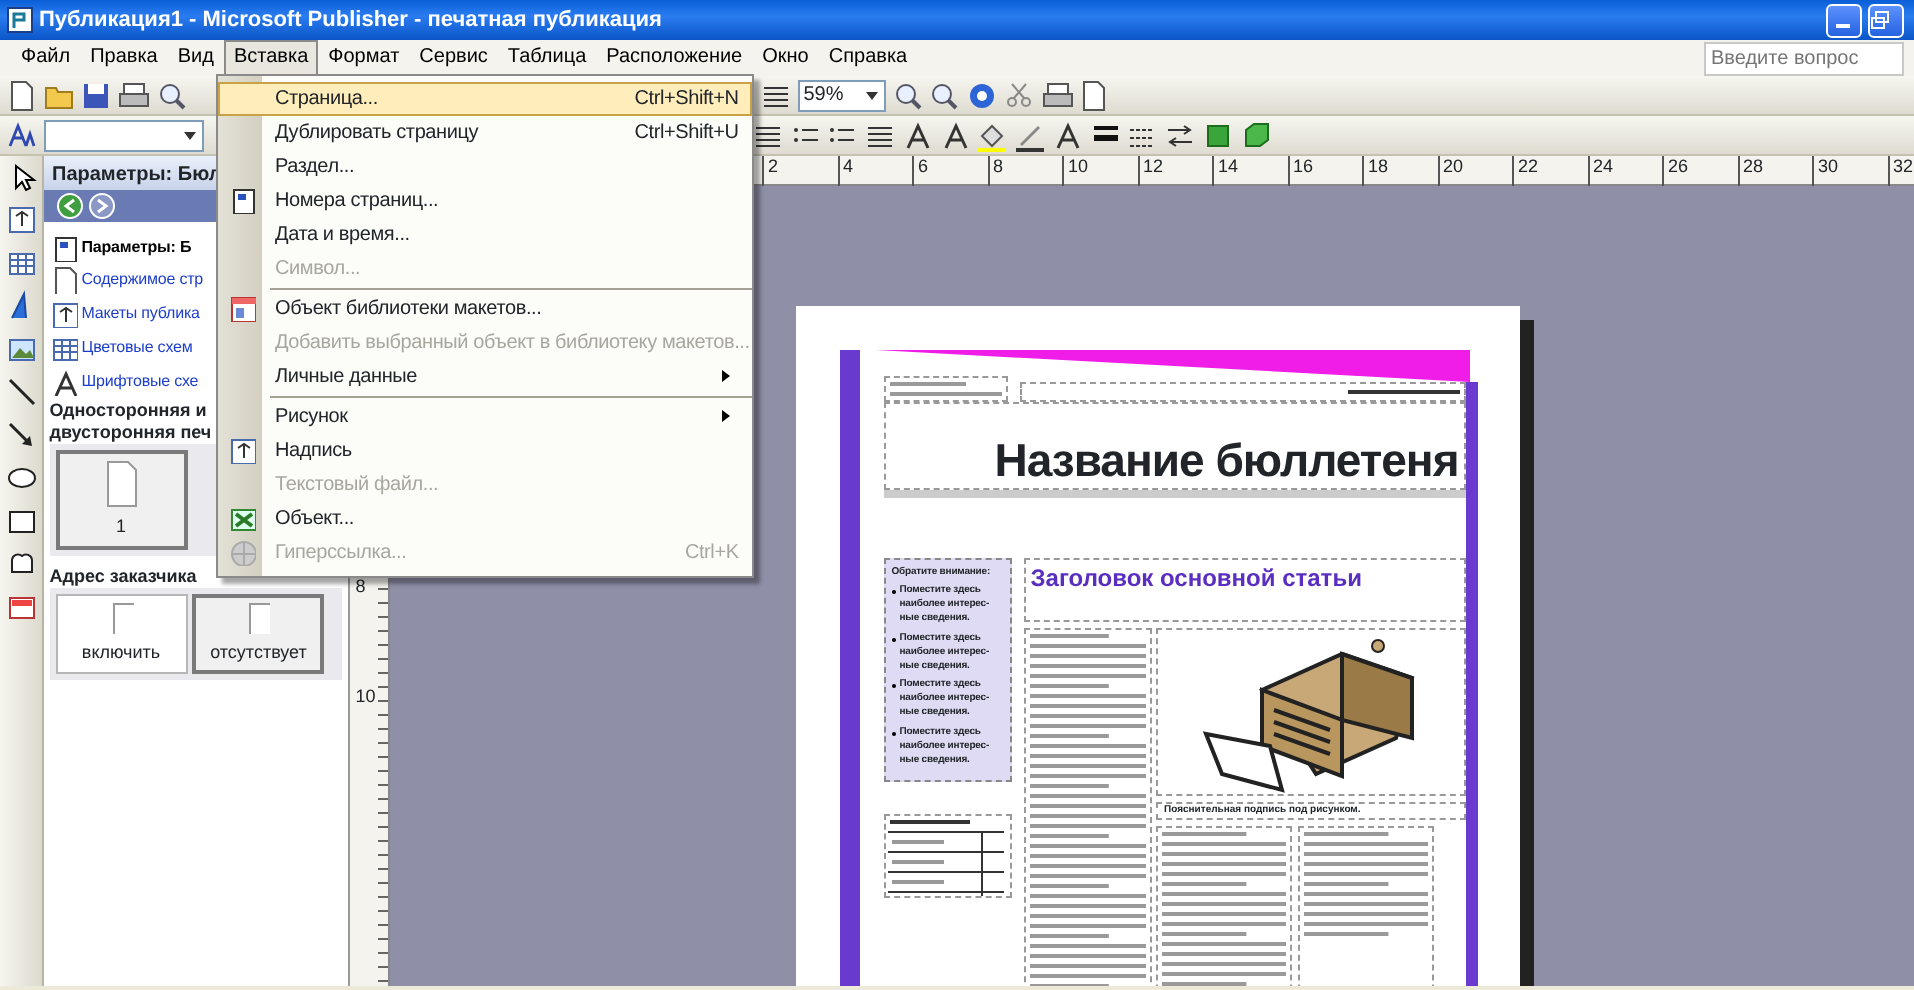 Image resolution: width=1914 pixels, height=990 pixels. What do you see at coordinates (485, 416) in the screenshot?
I see `menu-option: Рисунок` at bounding box center [485, 416].